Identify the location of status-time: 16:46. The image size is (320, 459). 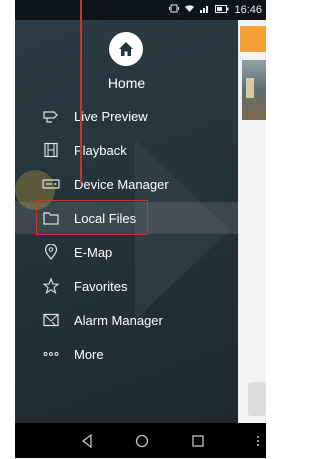
(248, 10).